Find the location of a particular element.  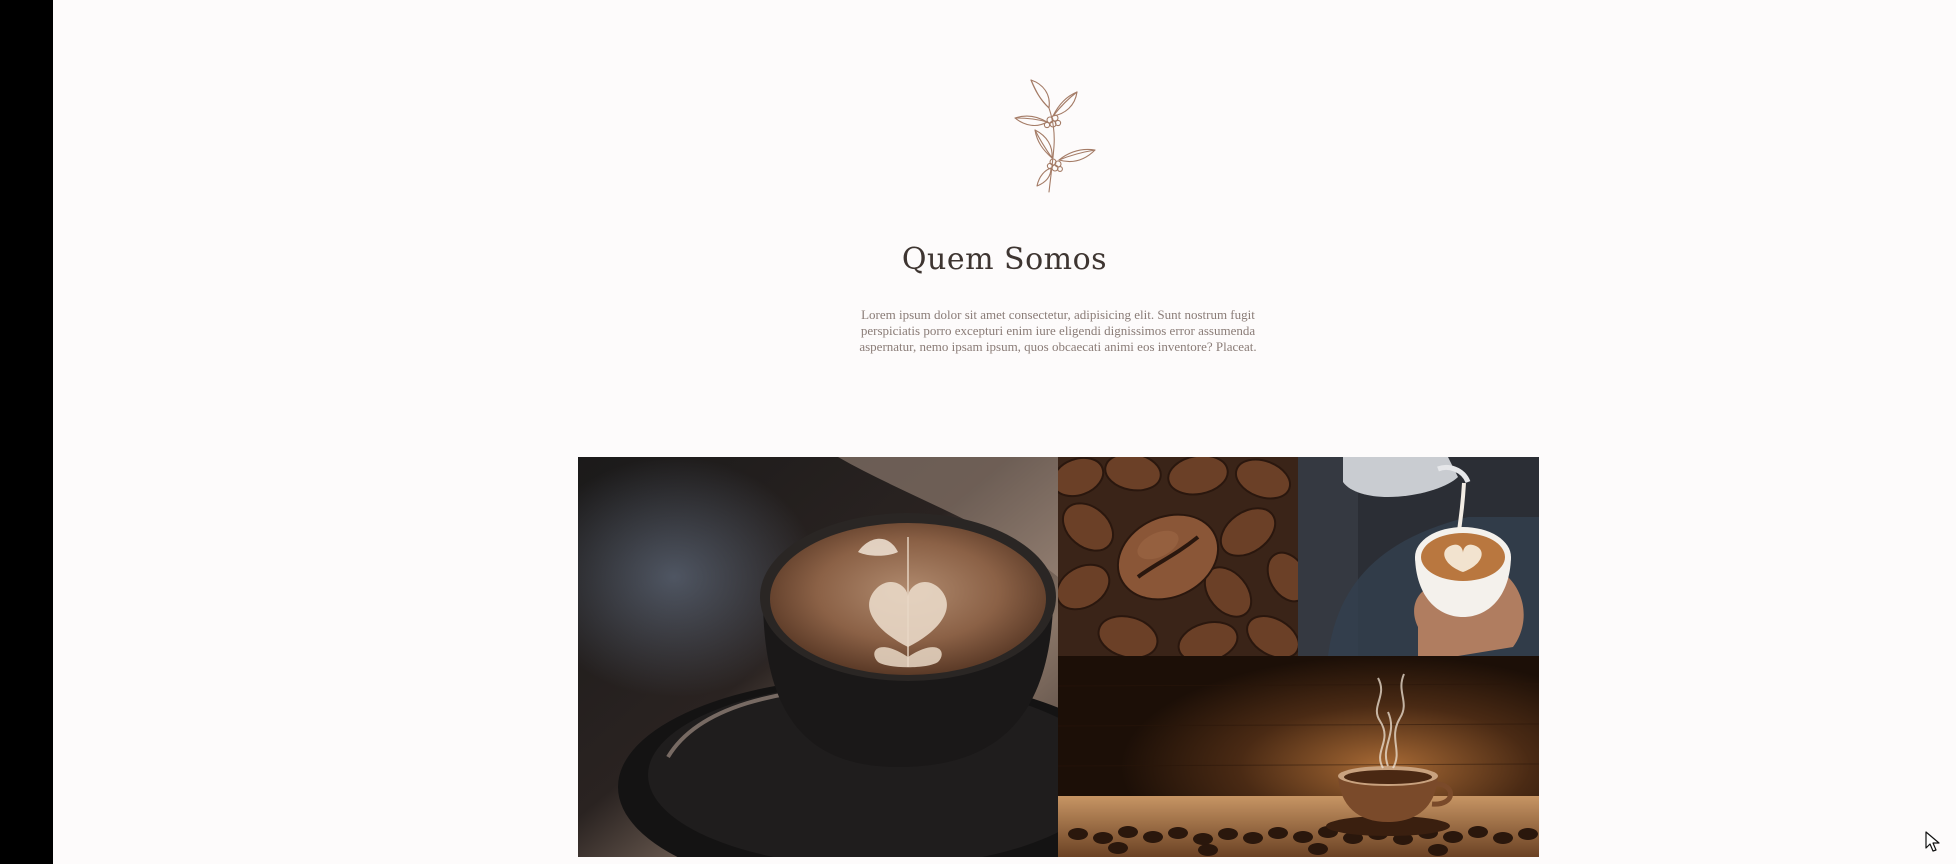

mouse-pointer-icon is located at coordinates (1933, 842).